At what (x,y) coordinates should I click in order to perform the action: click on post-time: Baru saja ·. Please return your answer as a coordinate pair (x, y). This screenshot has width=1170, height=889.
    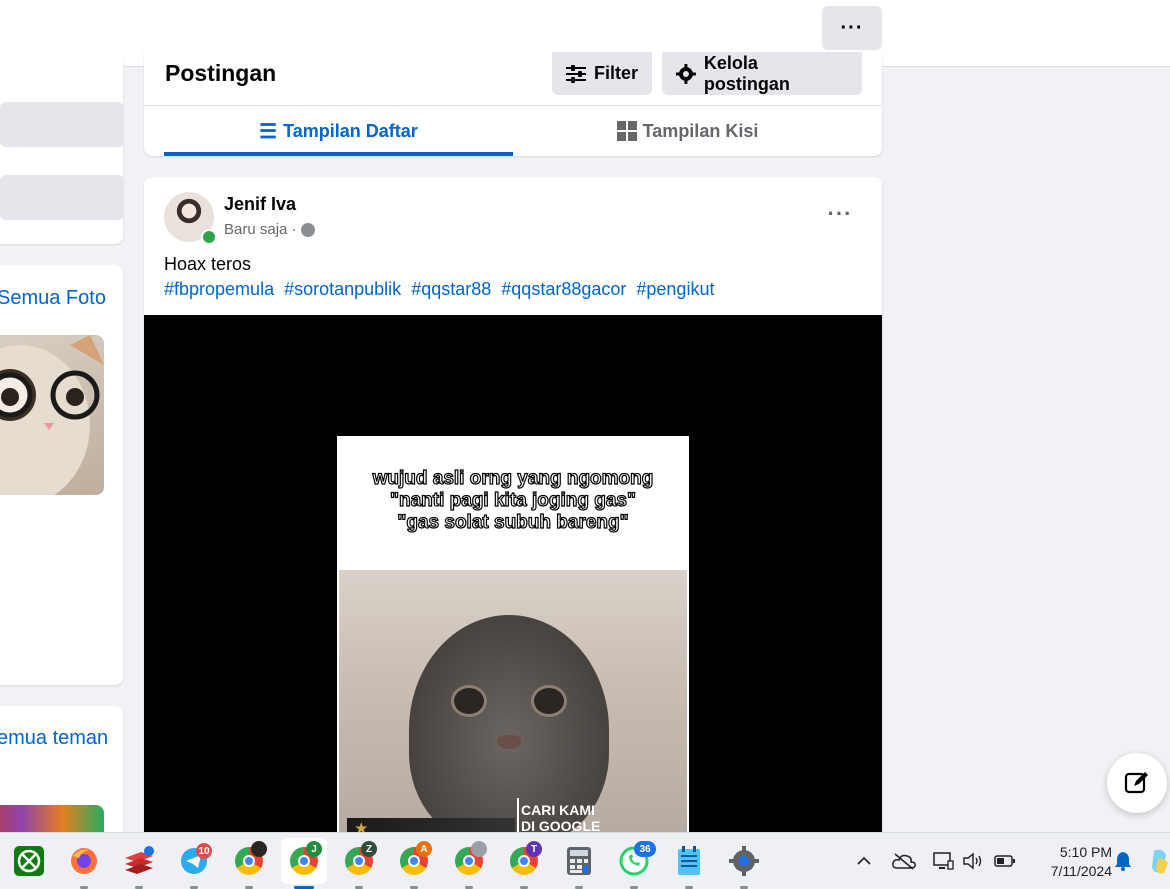
    Looking at the image, I should click on (260, 229).